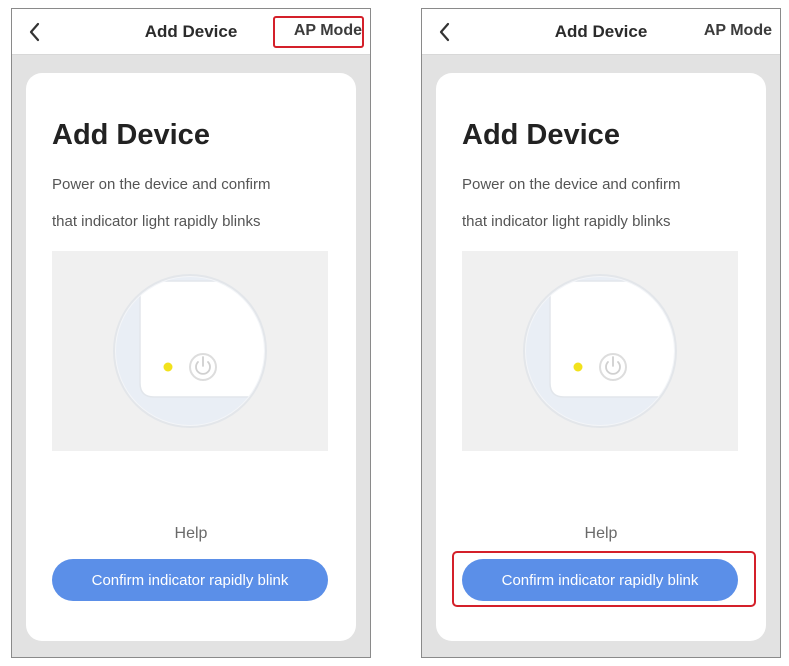 Image resolution: width=789 pixels, height=666 pixels. I want to click on ap-mode-button: AP Mode, so click(738, 31).